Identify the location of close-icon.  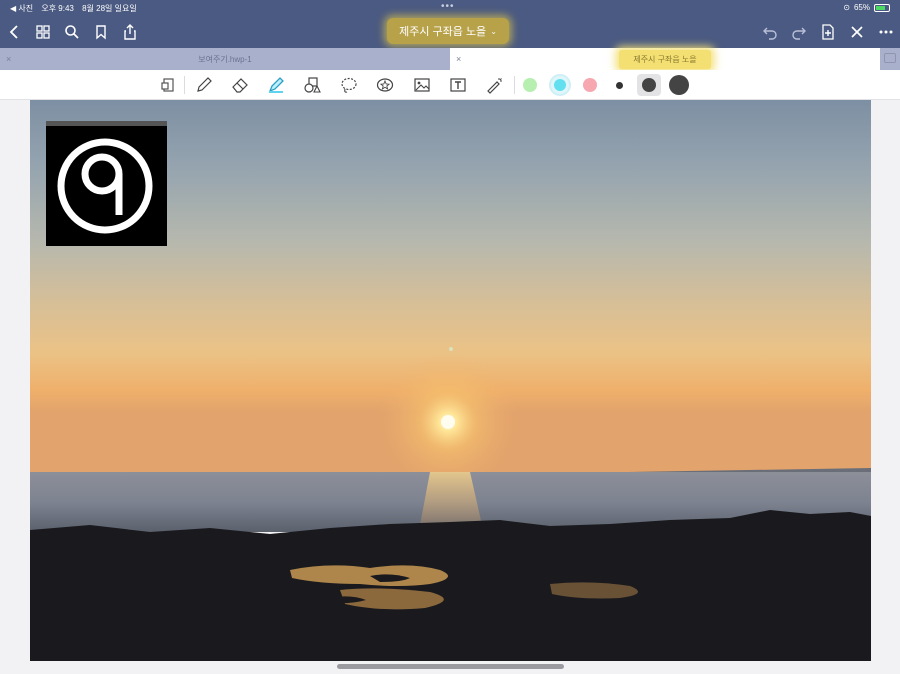
(857, 32).